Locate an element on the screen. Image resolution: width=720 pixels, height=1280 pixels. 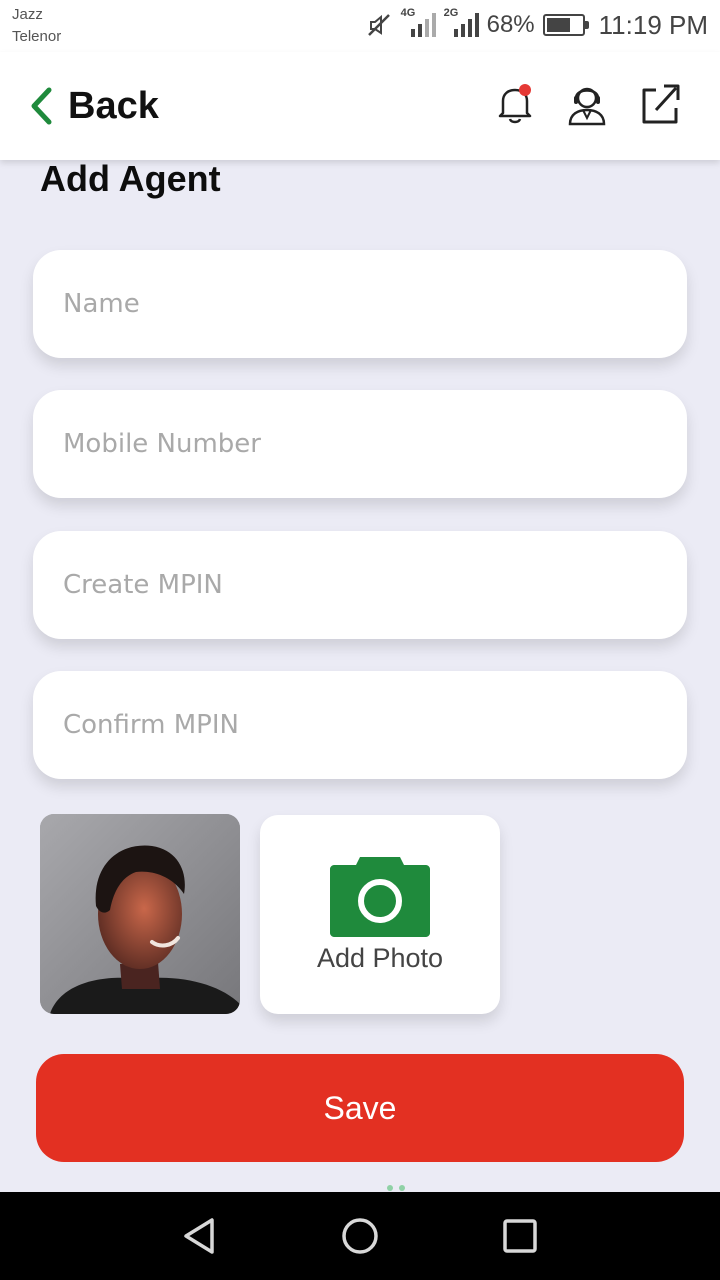
name-input is located at coordinates (360, 304).